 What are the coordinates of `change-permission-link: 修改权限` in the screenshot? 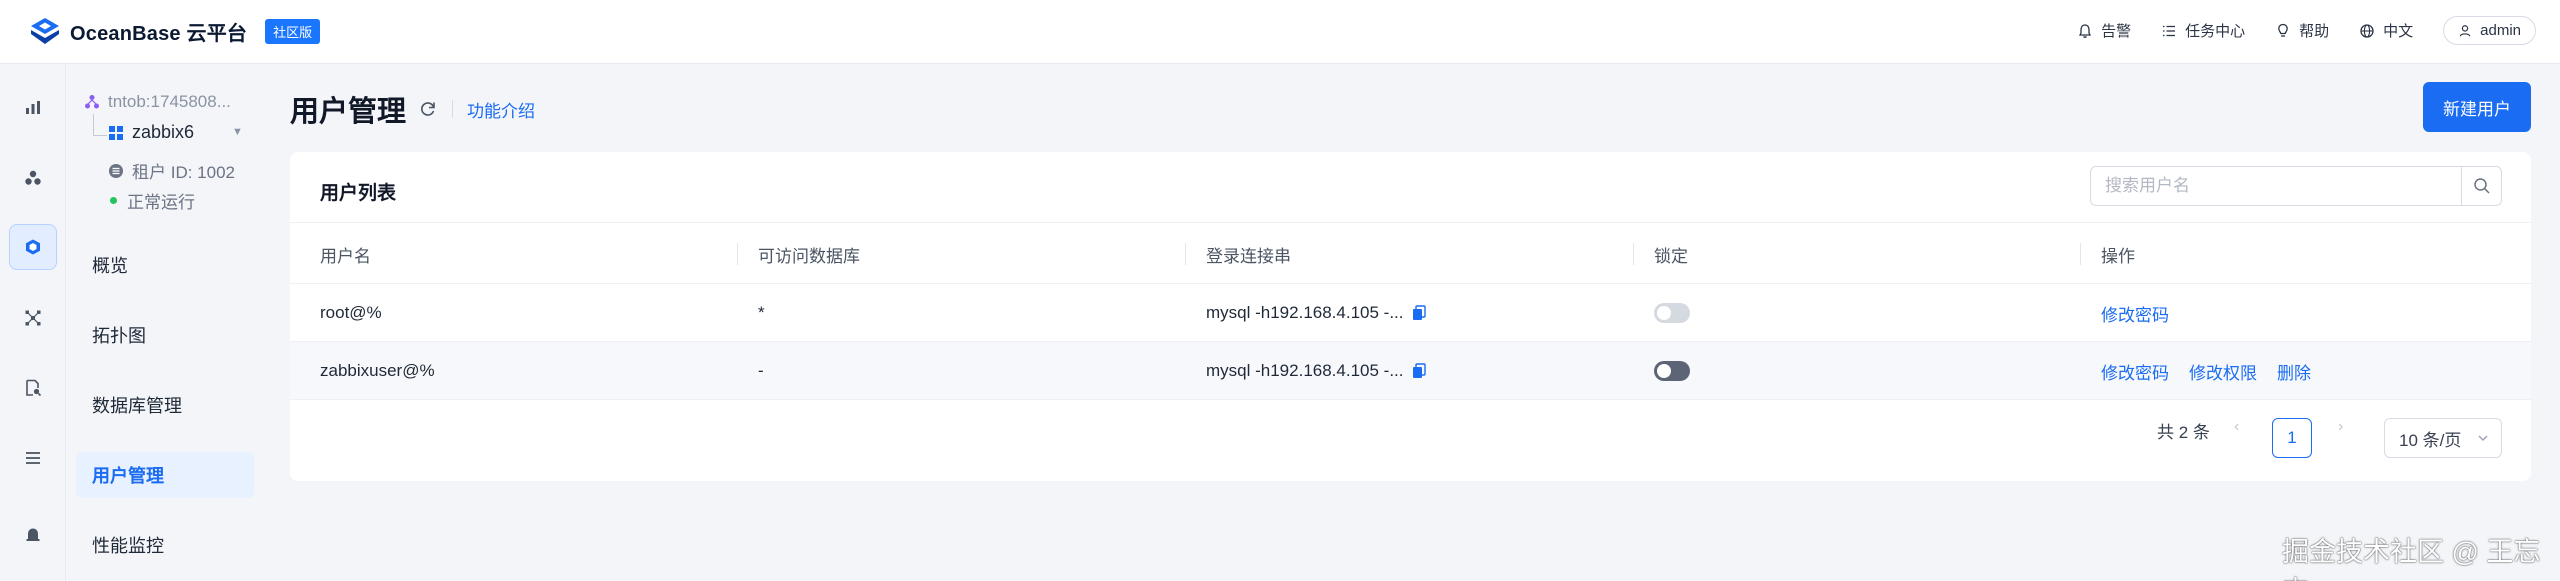 It's located at (2223, 371).